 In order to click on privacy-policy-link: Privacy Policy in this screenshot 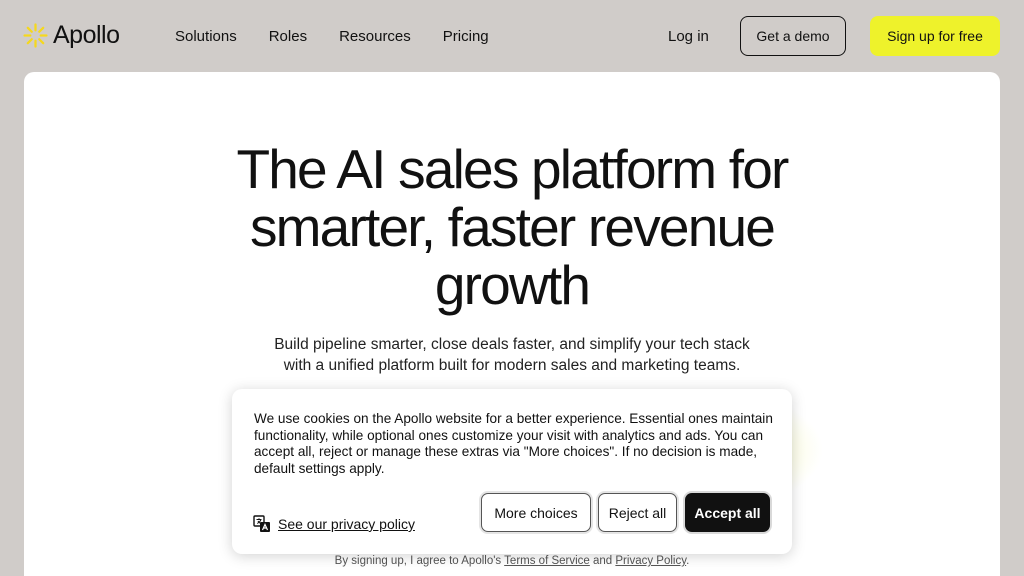, I will do `click(650, 561)`.